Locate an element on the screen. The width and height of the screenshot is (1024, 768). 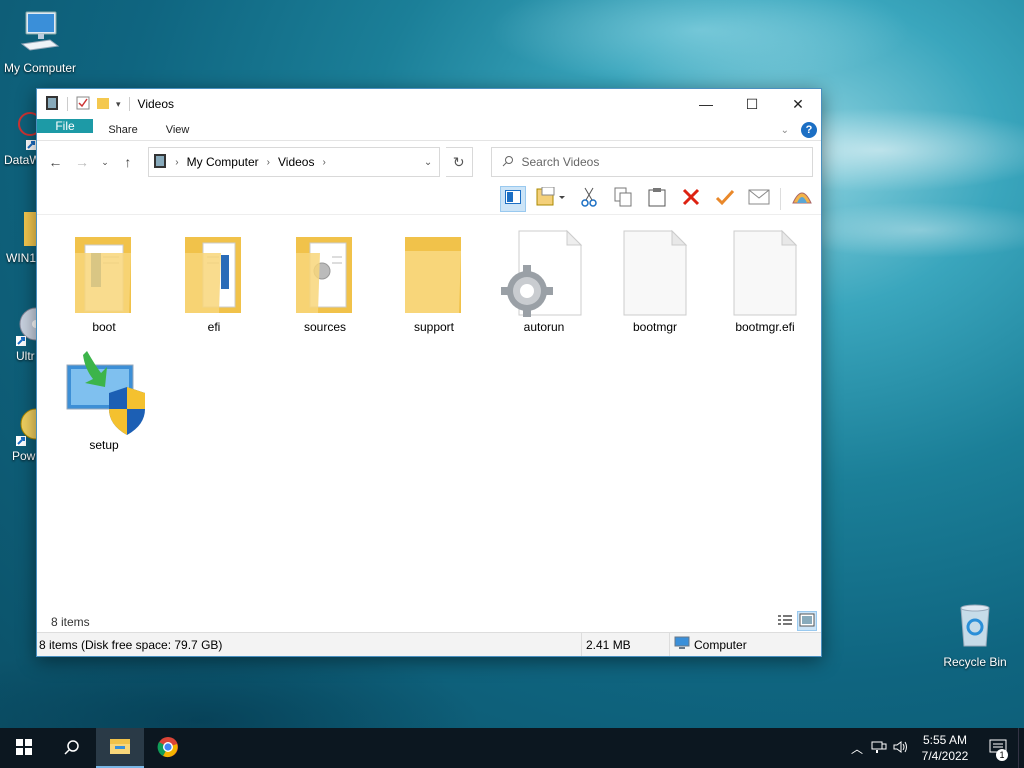
file-name: setup is located at coordinates (104, 445).